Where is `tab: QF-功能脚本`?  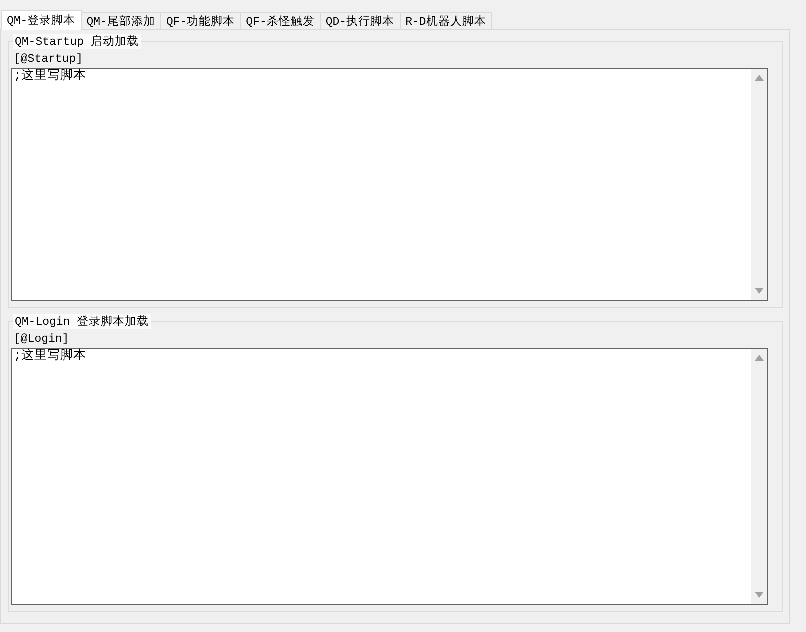
tab: QF-功能脚本 is located at coordinates (201, 21).